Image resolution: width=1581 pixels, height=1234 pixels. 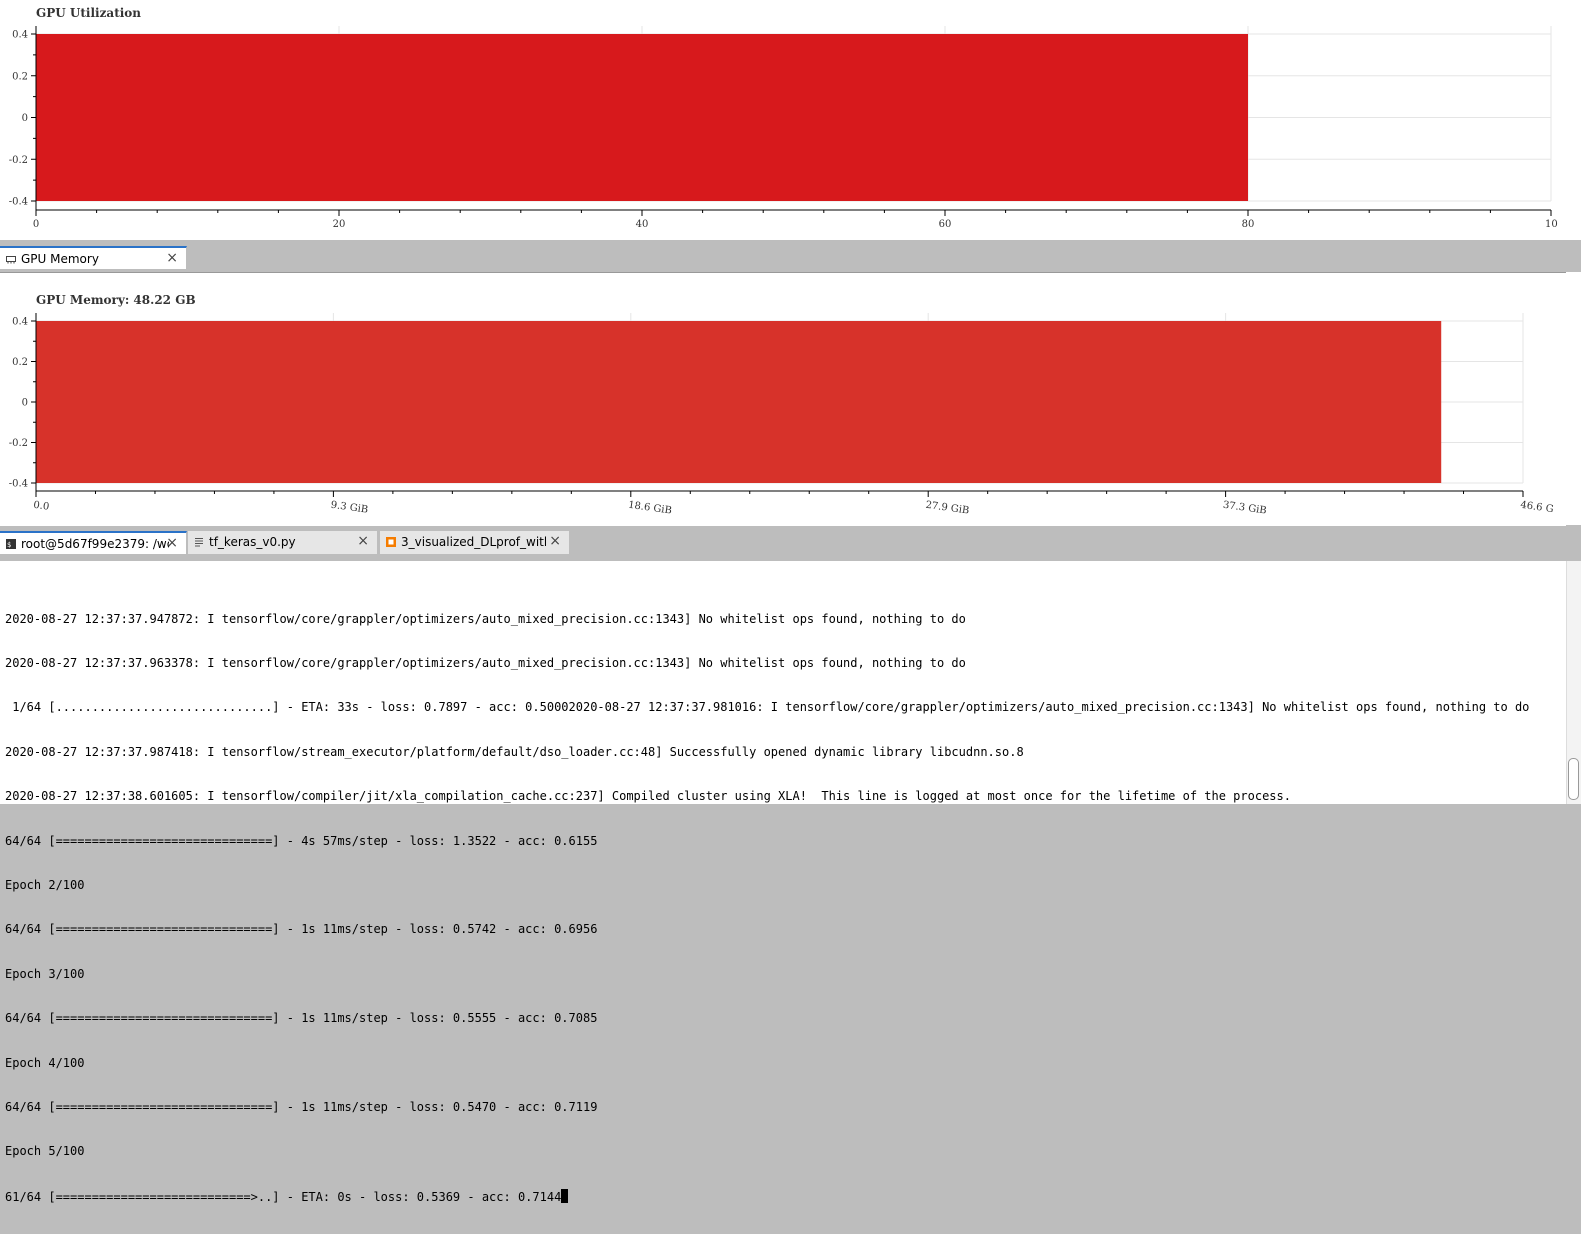 What do you see at coordinates (1573, 398) in the screenshot?
I see `panel-scrollbar-mid` at bounding box center [1573, 398].